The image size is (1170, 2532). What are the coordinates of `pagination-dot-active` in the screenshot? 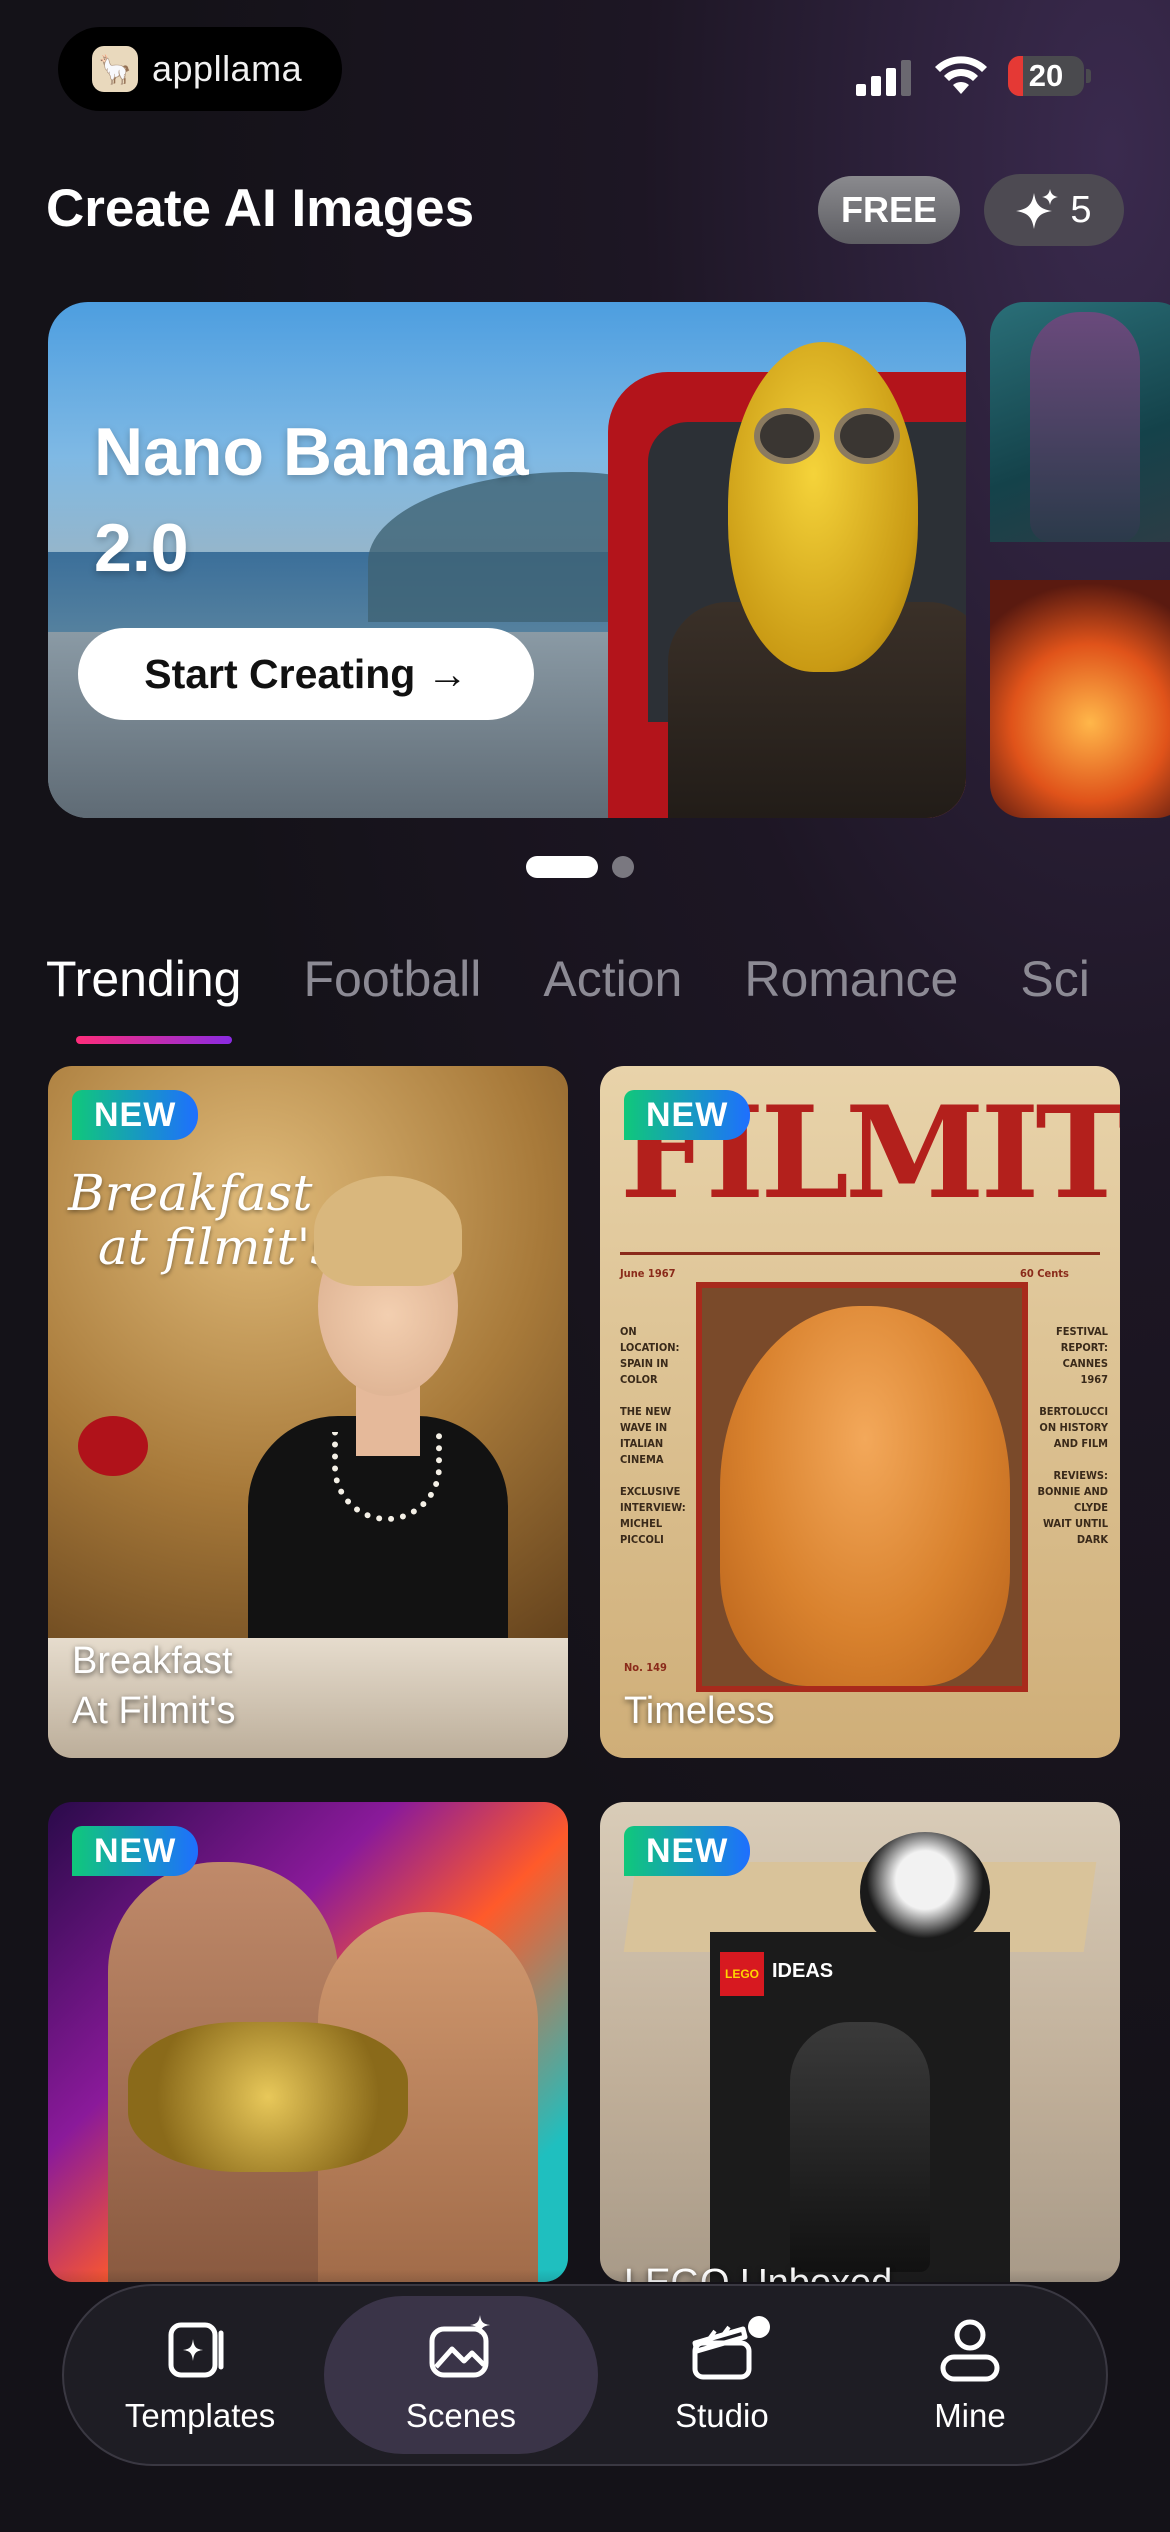 It's located at (562, 867).